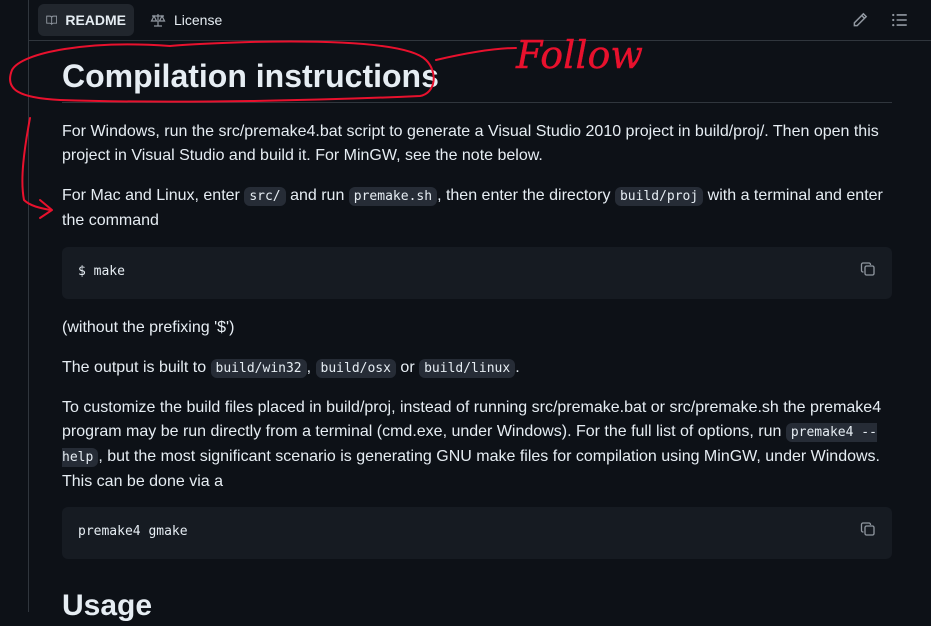 The width and height of the screenshot is (931, 626). What do you see at coordinates (265, 196) in the screenshot?
I see `inline-code: src/` at bounding box center [265, 196].